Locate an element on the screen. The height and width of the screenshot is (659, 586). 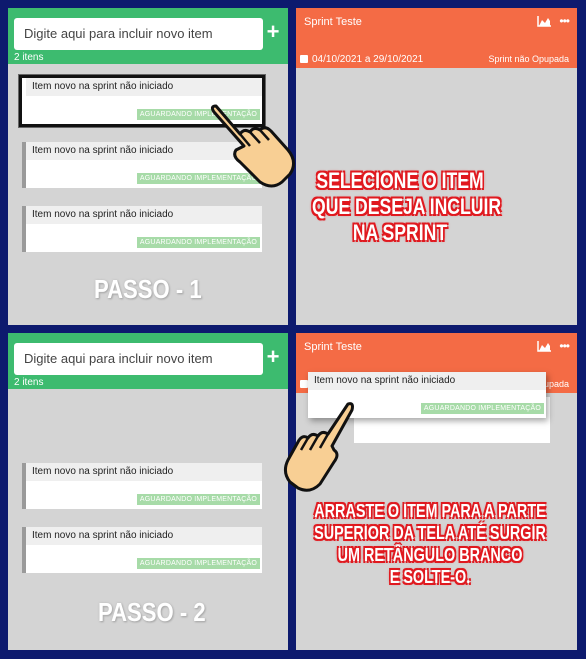
sprint-status: Sprint não Opupada is located at coordinates (528, 59).